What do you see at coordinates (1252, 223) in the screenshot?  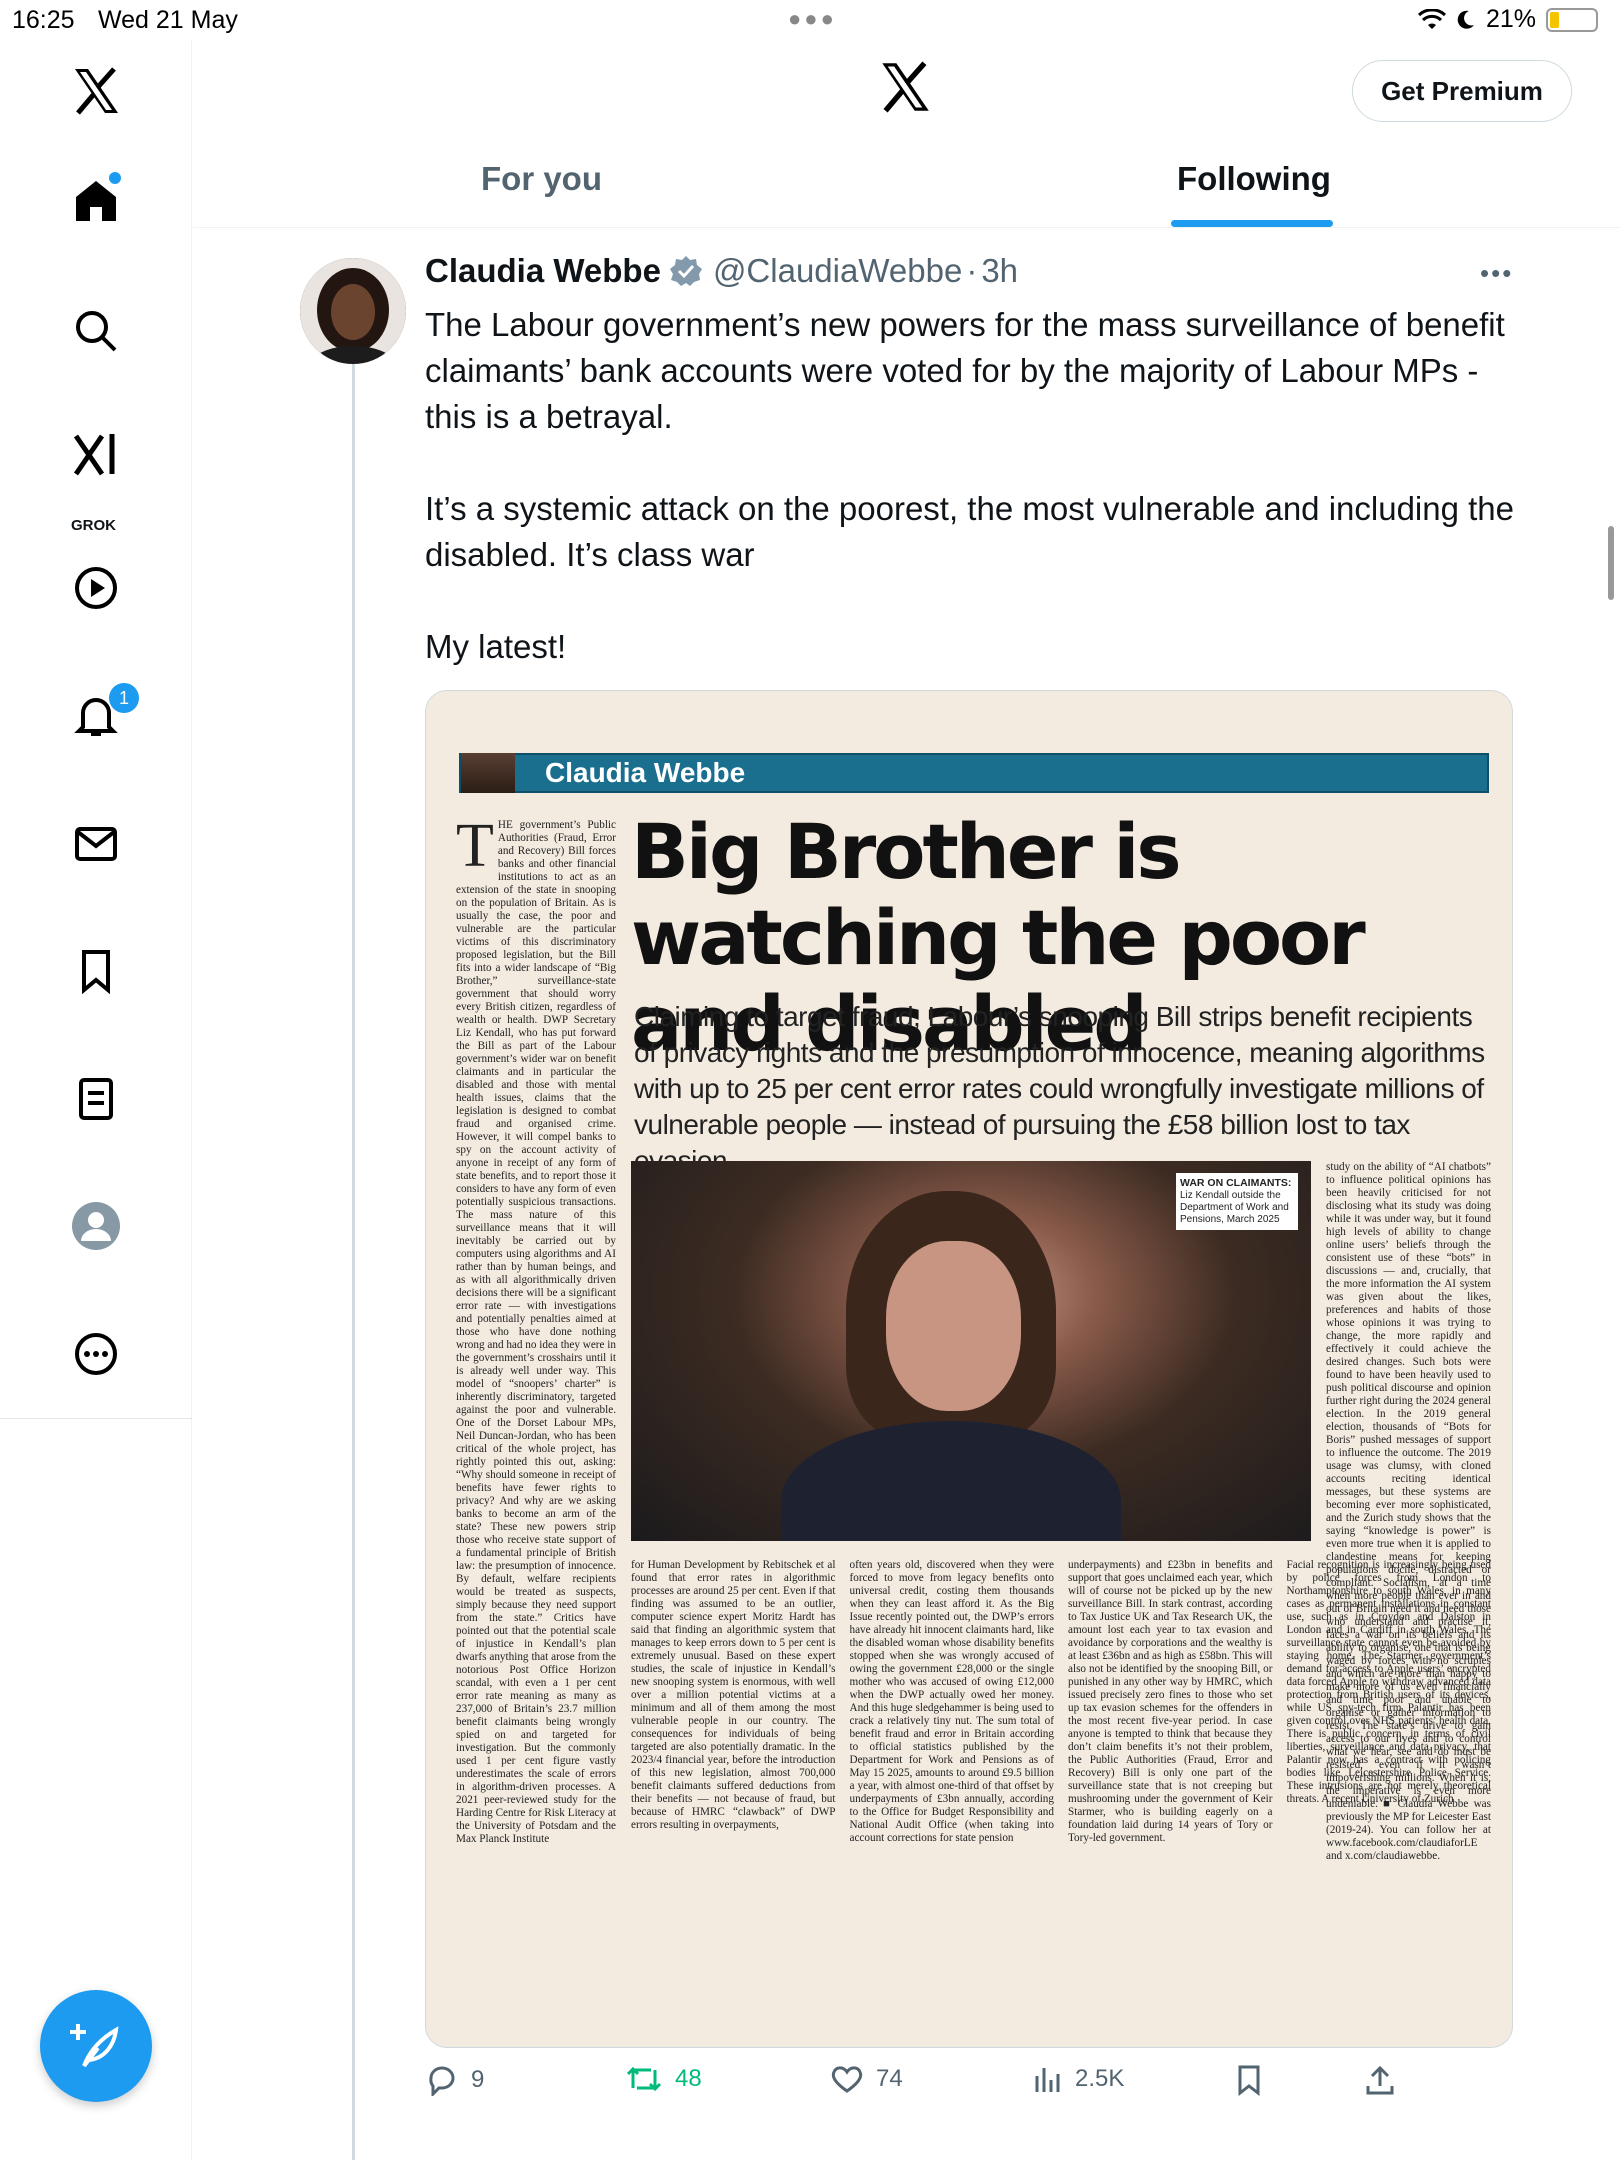 I see `active-tab-indicator` at bounding box center [1252, 223].